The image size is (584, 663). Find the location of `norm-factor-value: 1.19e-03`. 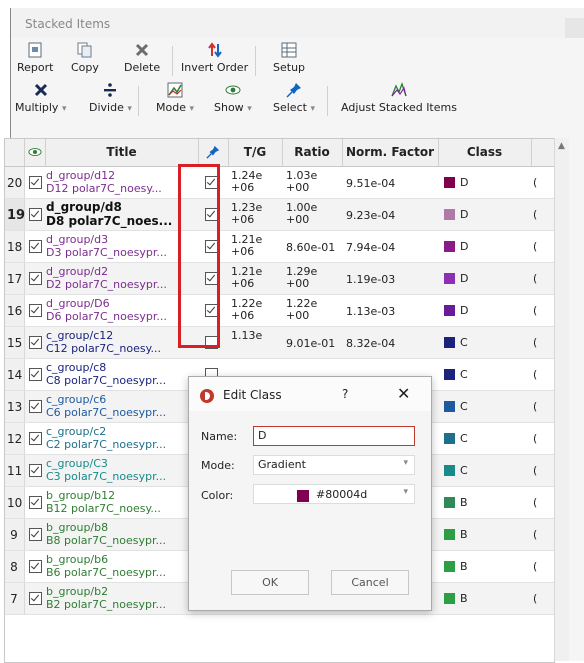

norm-factor-value: 1.19e-03 is located at coordinates (371, 279).